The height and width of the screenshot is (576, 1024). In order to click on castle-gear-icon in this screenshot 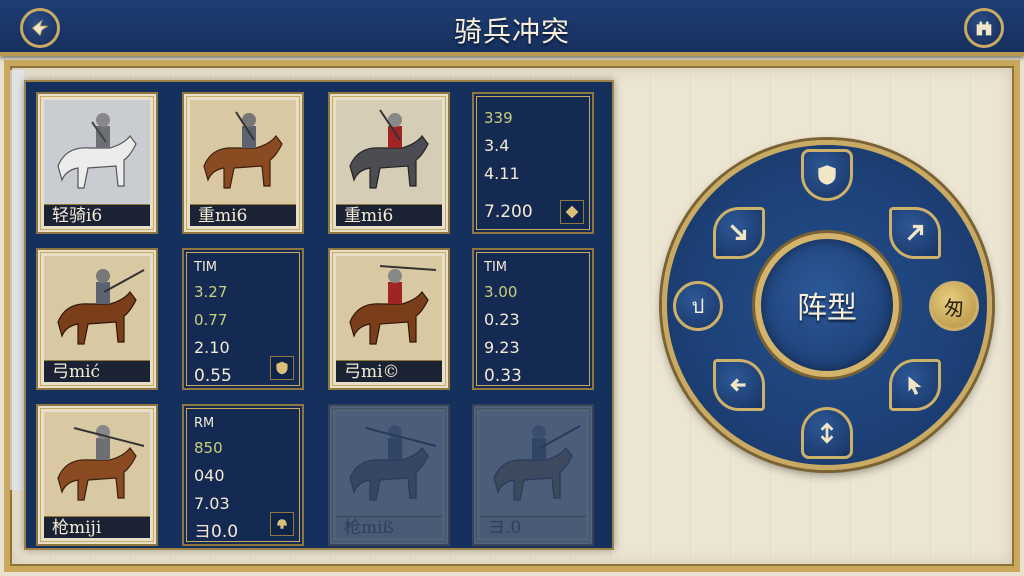, I will do `click(984, 28)`.